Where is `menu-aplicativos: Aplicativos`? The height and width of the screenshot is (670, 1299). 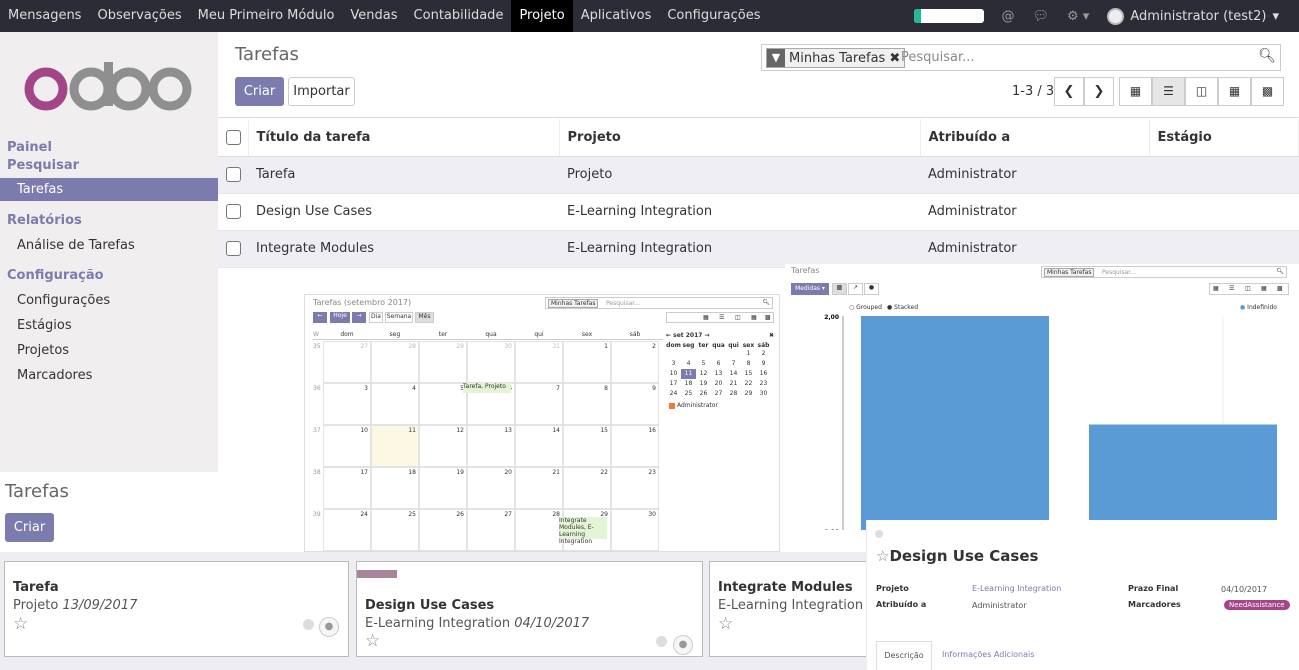
menu-aplicativos: Aplicativos is located at coordinates (616, 16).